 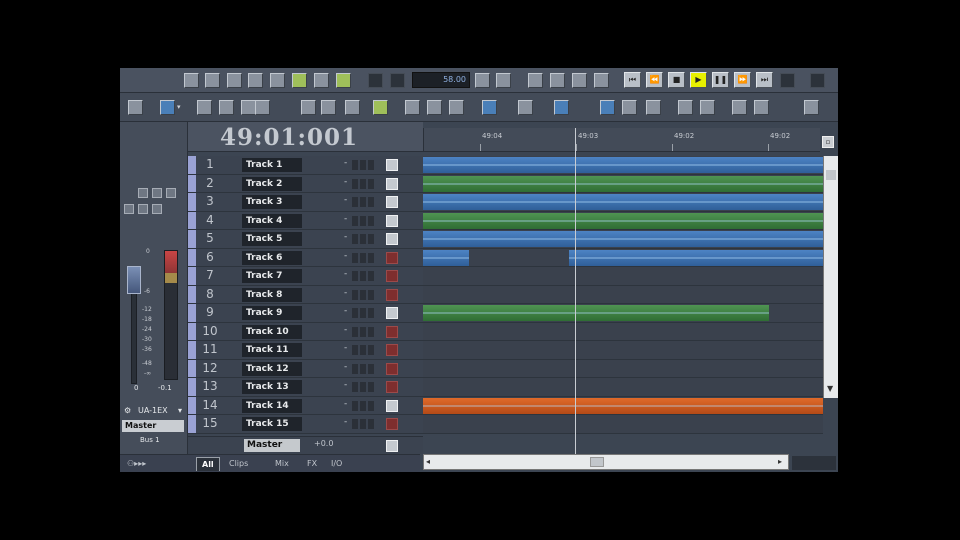 I want to click on track-row: 1 Track 1 -, so click(x=305, y=165).